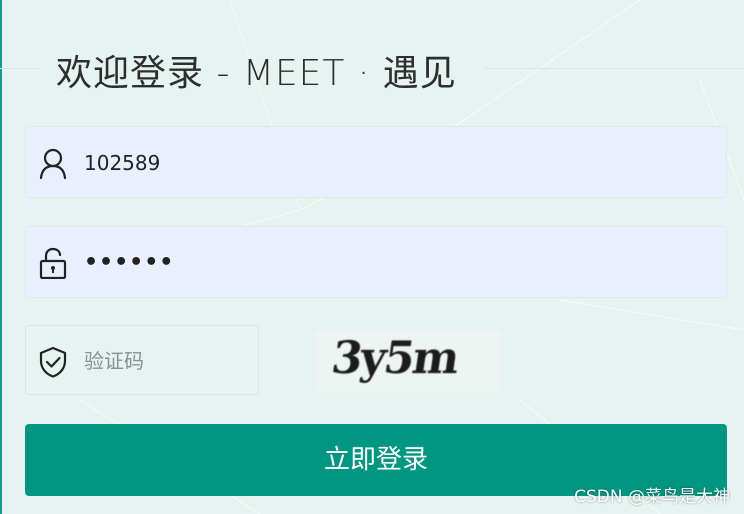 Image resolution: width=744 pixels, height=514 pixels. I want to click on title-divider-left, so click(20, 68).